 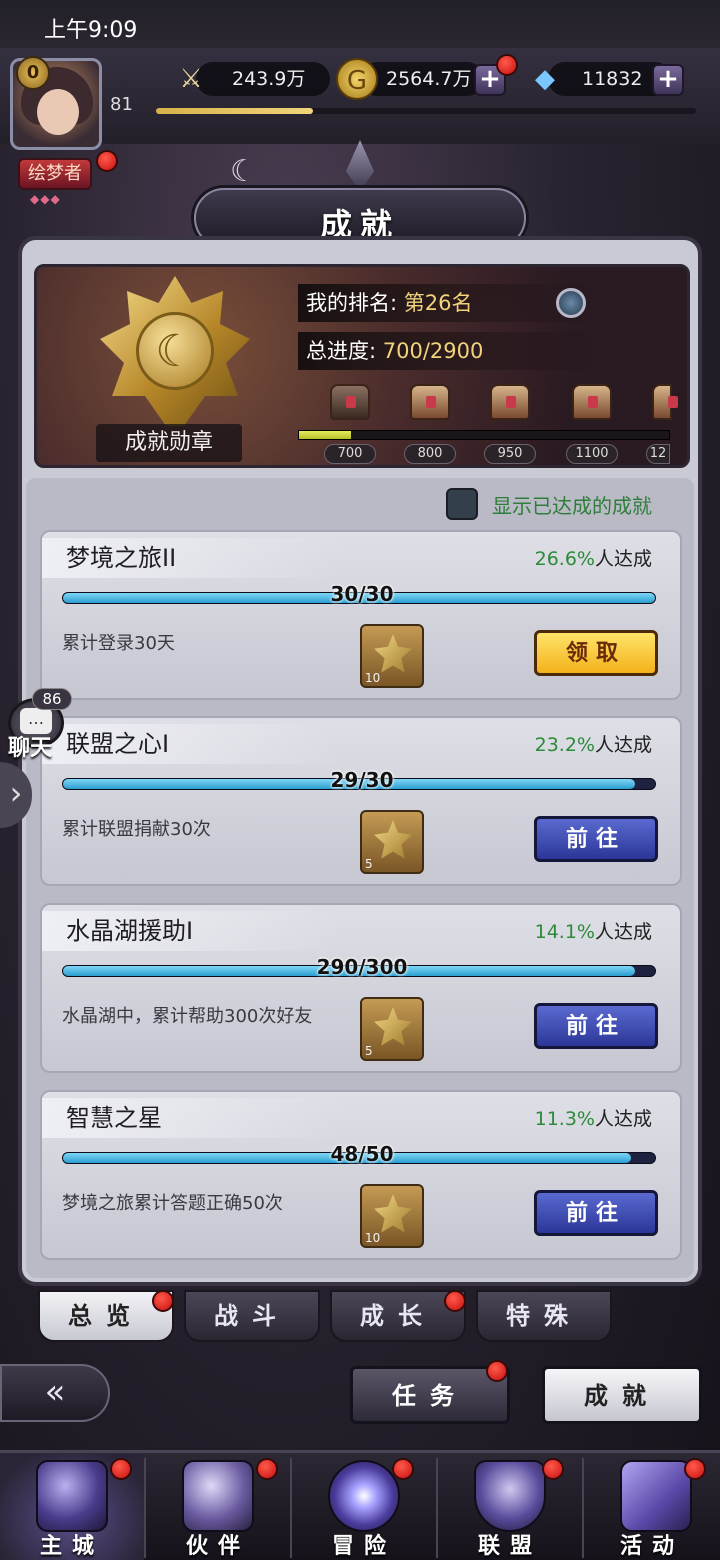 What do you see at coordinates (350, 454) in the screenshot?
I see `milestone-label: 700` at bounding box center [350, 454].